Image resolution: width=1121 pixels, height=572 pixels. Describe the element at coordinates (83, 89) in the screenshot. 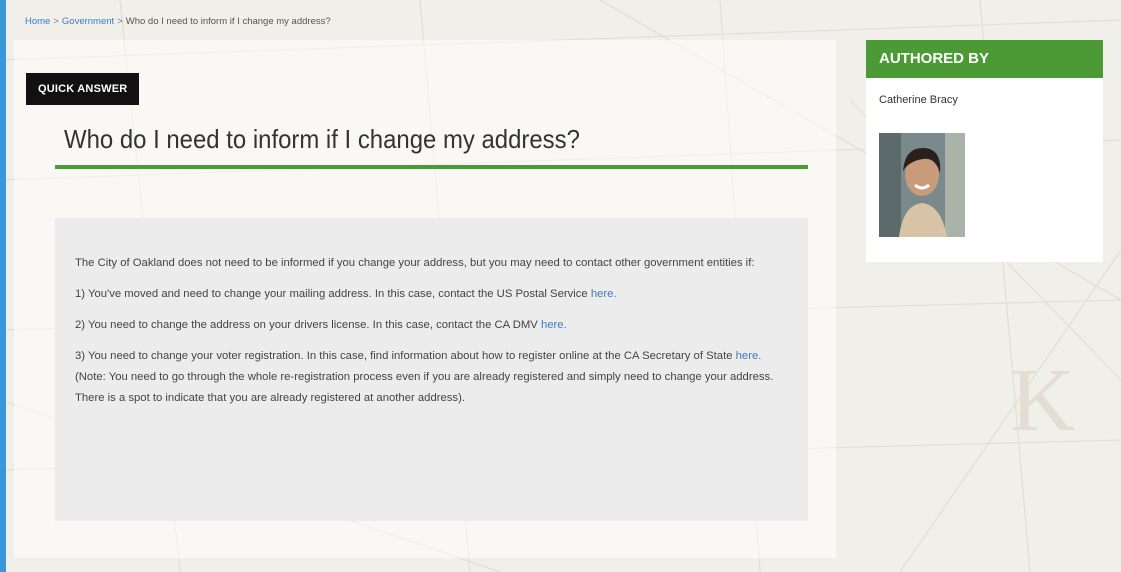

I see `quick-answer-badge: QUICK ANSWER` at that location.